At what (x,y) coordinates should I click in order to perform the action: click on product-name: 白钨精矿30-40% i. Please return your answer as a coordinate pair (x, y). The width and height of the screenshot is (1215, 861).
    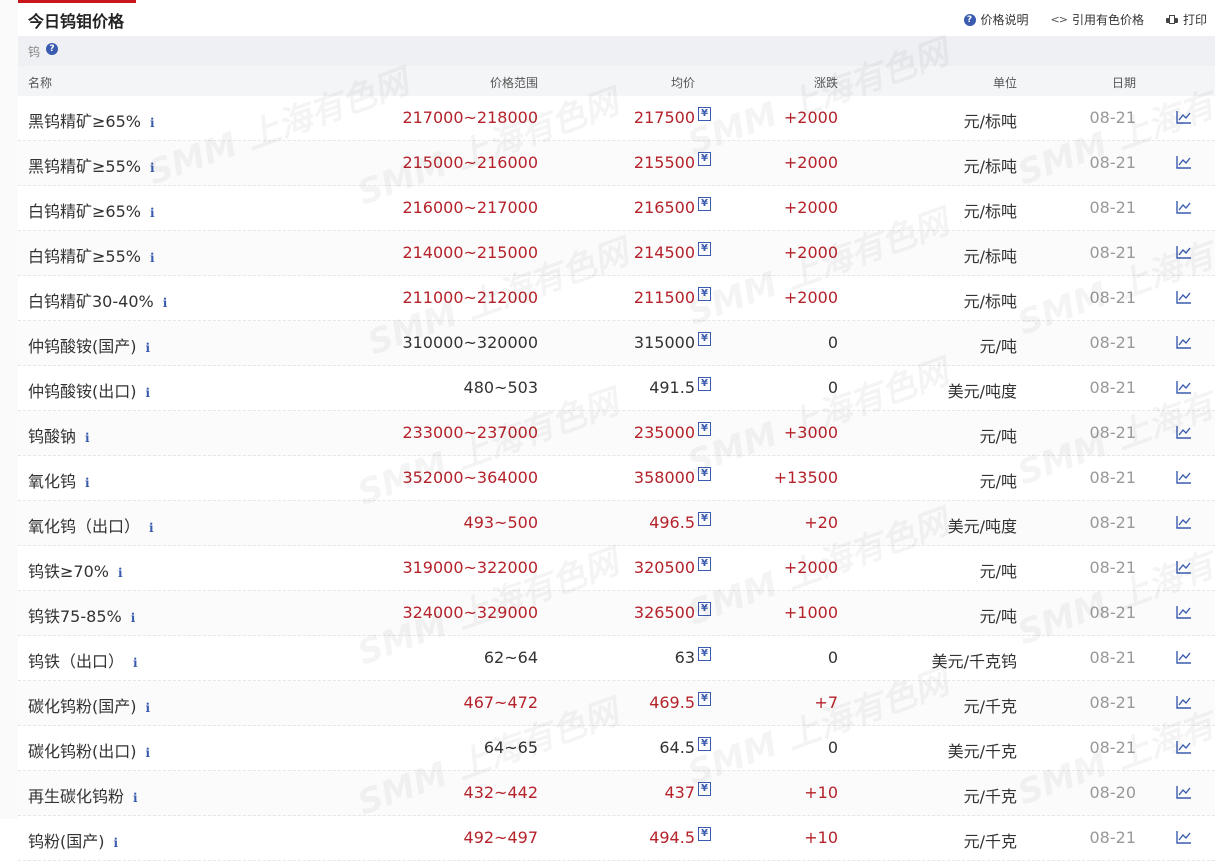
    Looking at the image, I should click on (97, 300).